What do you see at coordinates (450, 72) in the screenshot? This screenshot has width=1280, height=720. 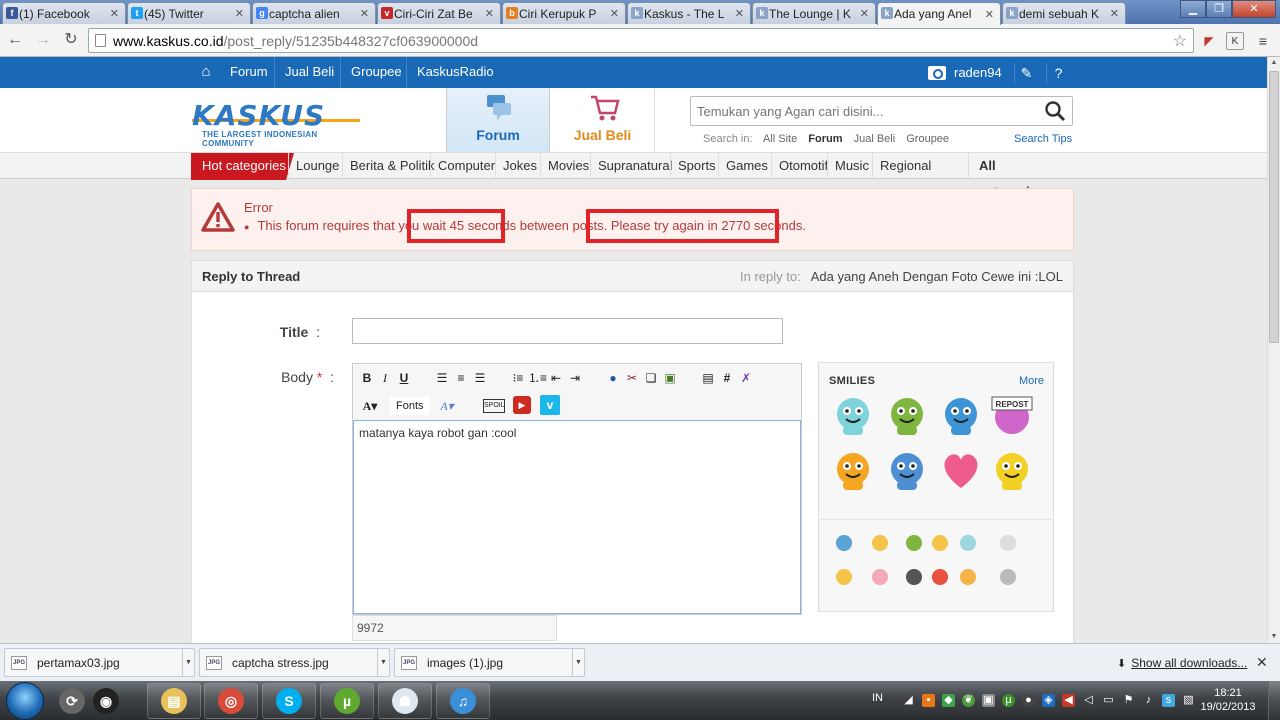 I see `topnav-kaskusradio: KaskusRadio` at bounding box center [450, 72].